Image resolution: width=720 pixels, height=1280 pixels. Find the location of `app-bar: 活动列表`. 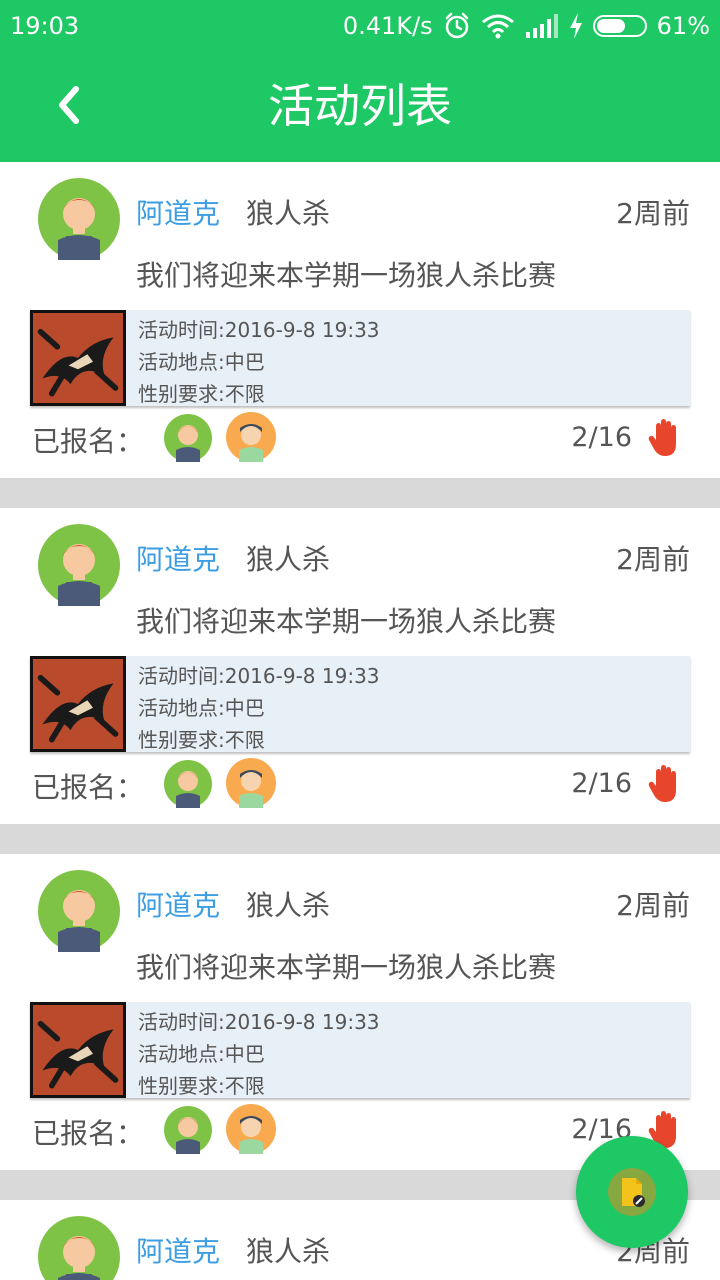

app-bar: 活动列表 is located at coordinates (360, 107).